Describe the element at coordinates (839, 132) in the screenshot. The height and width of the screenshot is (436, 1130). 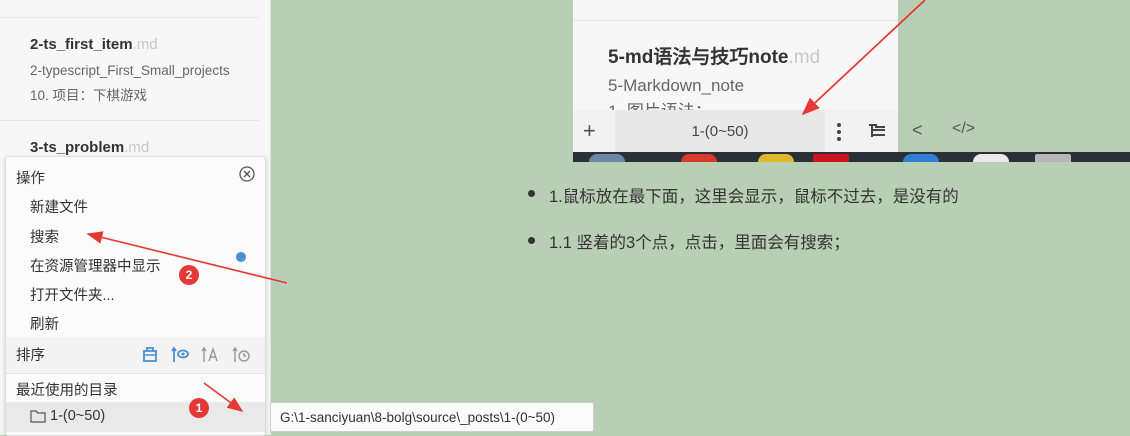
I see `more-vertical-icon` at that location.